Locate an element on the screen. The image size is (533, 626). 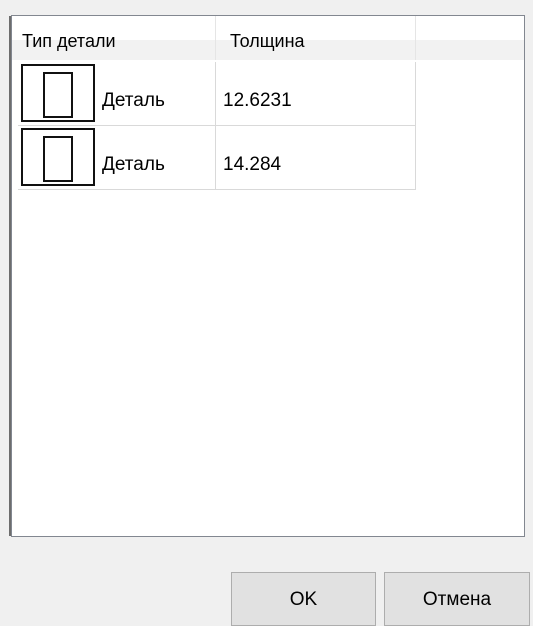
cancel-button: Отмена is located at coordinates (457, 599).